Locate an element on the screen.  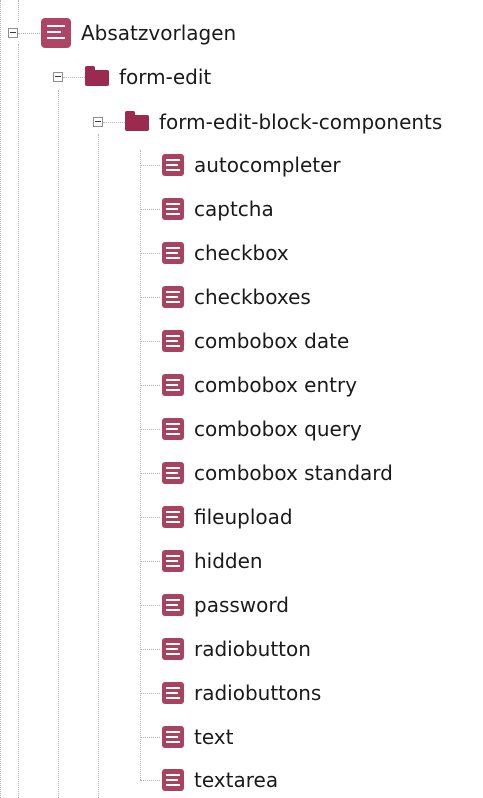
tree-item-text: text is located at coordinates (197, 737).